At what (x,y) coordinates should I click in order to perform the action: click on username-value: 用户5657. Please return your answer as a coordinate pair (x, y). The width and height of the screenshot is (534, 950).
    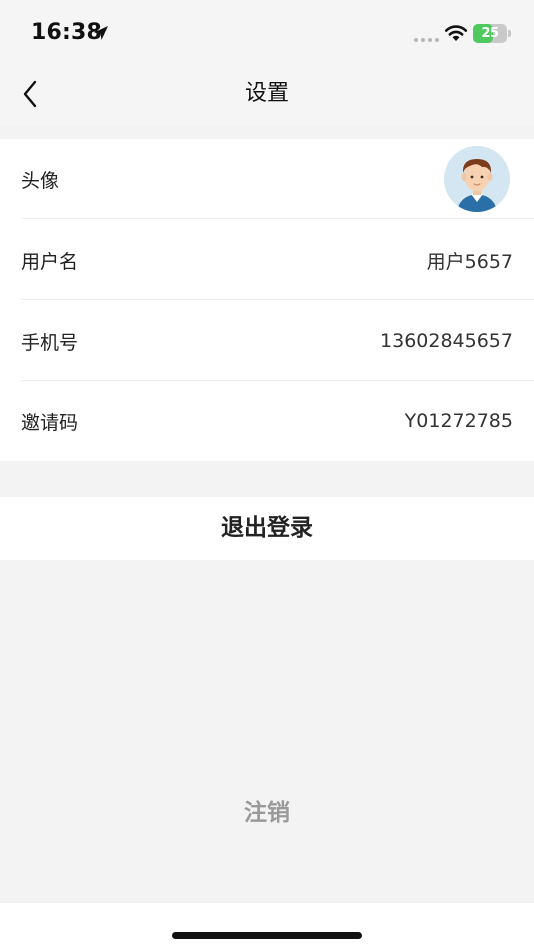
    Looking at the image, I should click on (469, 261).